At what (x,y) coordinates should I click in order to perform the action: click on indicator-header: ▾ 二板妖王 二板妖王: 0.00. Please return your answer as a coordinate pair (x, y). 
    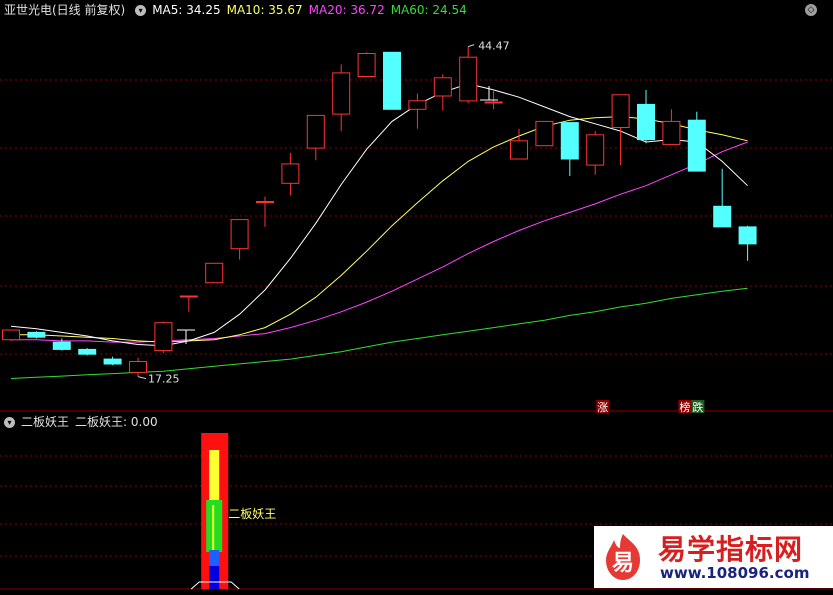
    Looking at the image, I should click on (84, 422).